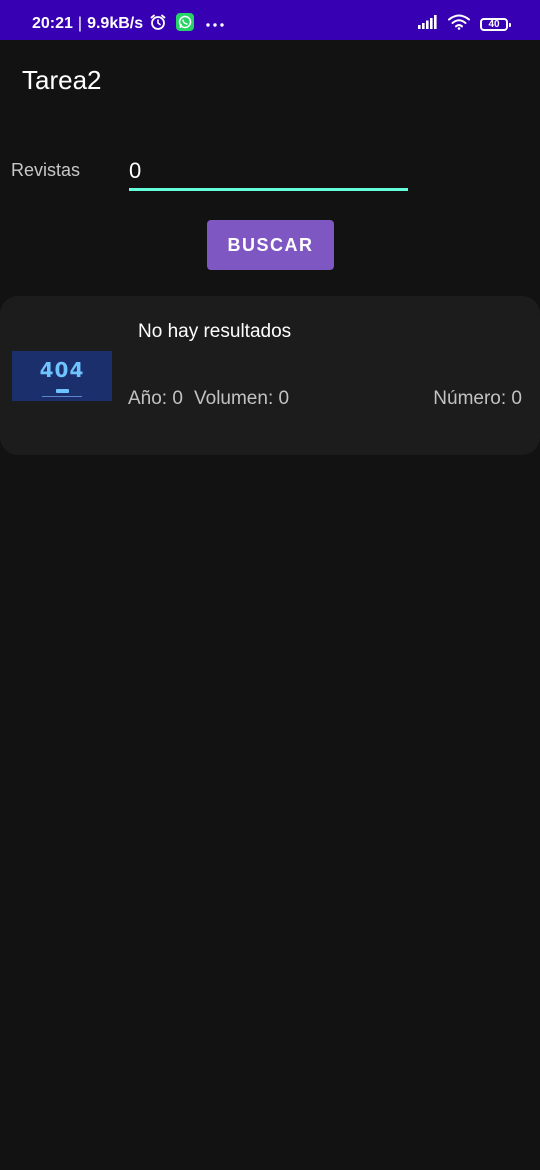 The height and width of the screenshot is (1170, 540). I want to click on battery-icon: 40, so click(495, 24).